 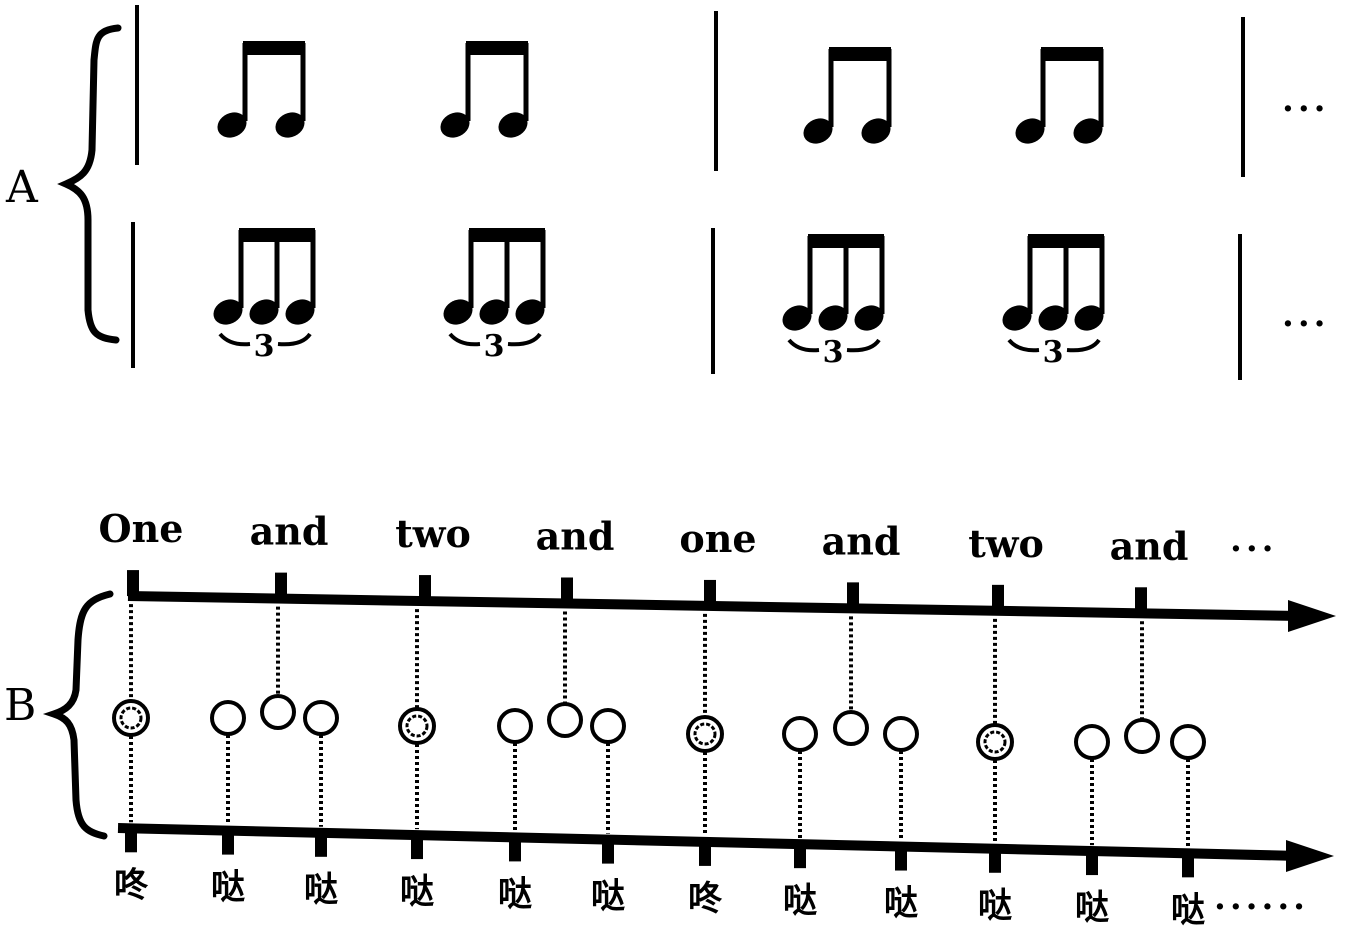 I want to click on section-a-label: A, so click(x=22, y=187).